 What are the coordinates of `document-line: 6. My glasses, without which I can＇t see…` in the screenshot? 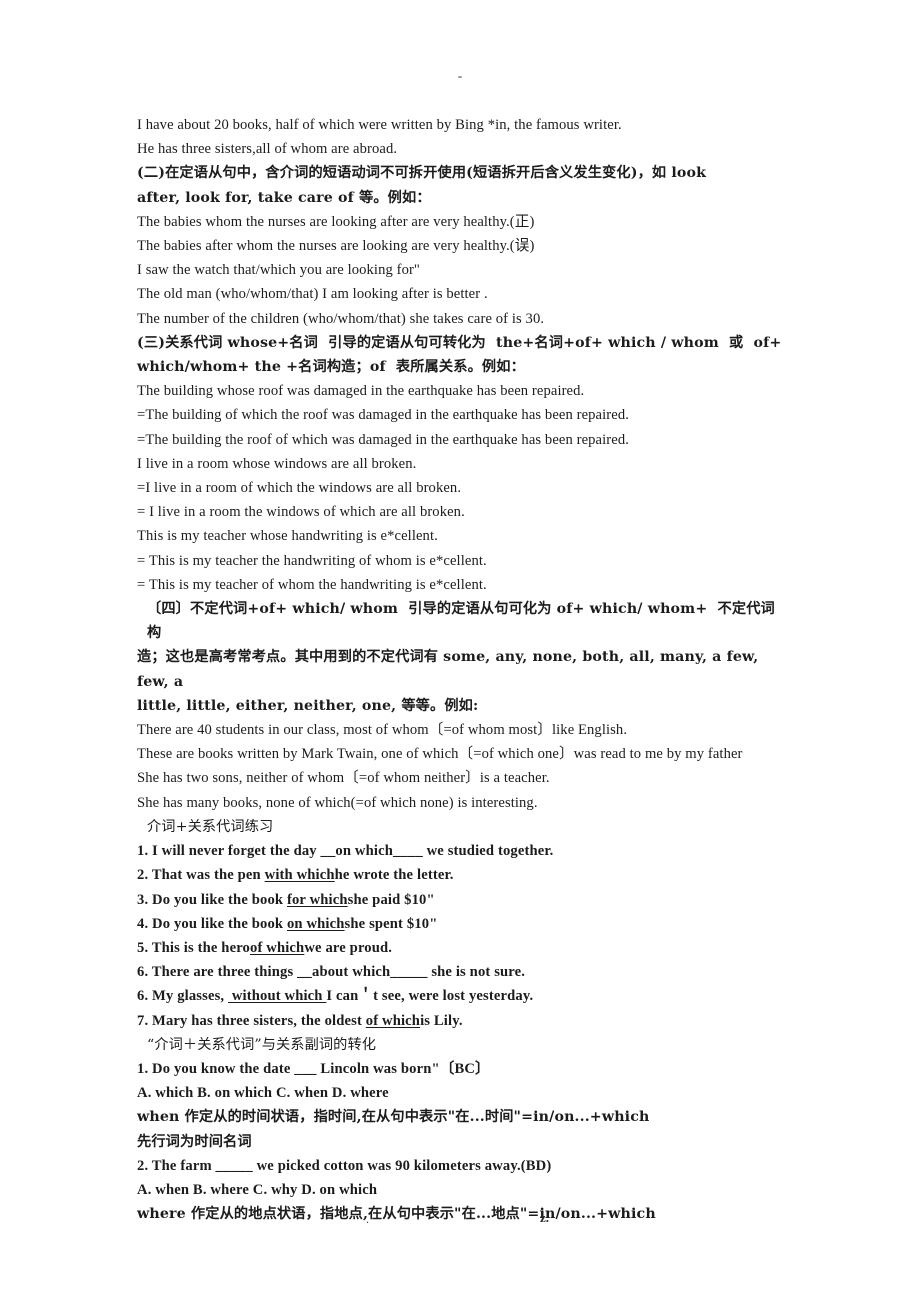 It's located at (463, 996).